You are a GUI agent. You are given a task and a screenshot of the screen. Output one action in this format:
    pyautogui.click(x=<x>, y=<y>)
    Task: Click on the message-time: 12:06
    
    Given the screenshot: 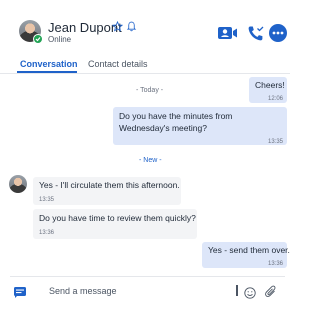 What is the action you would take?
    pyautogui.click(x=275, y=99)
    